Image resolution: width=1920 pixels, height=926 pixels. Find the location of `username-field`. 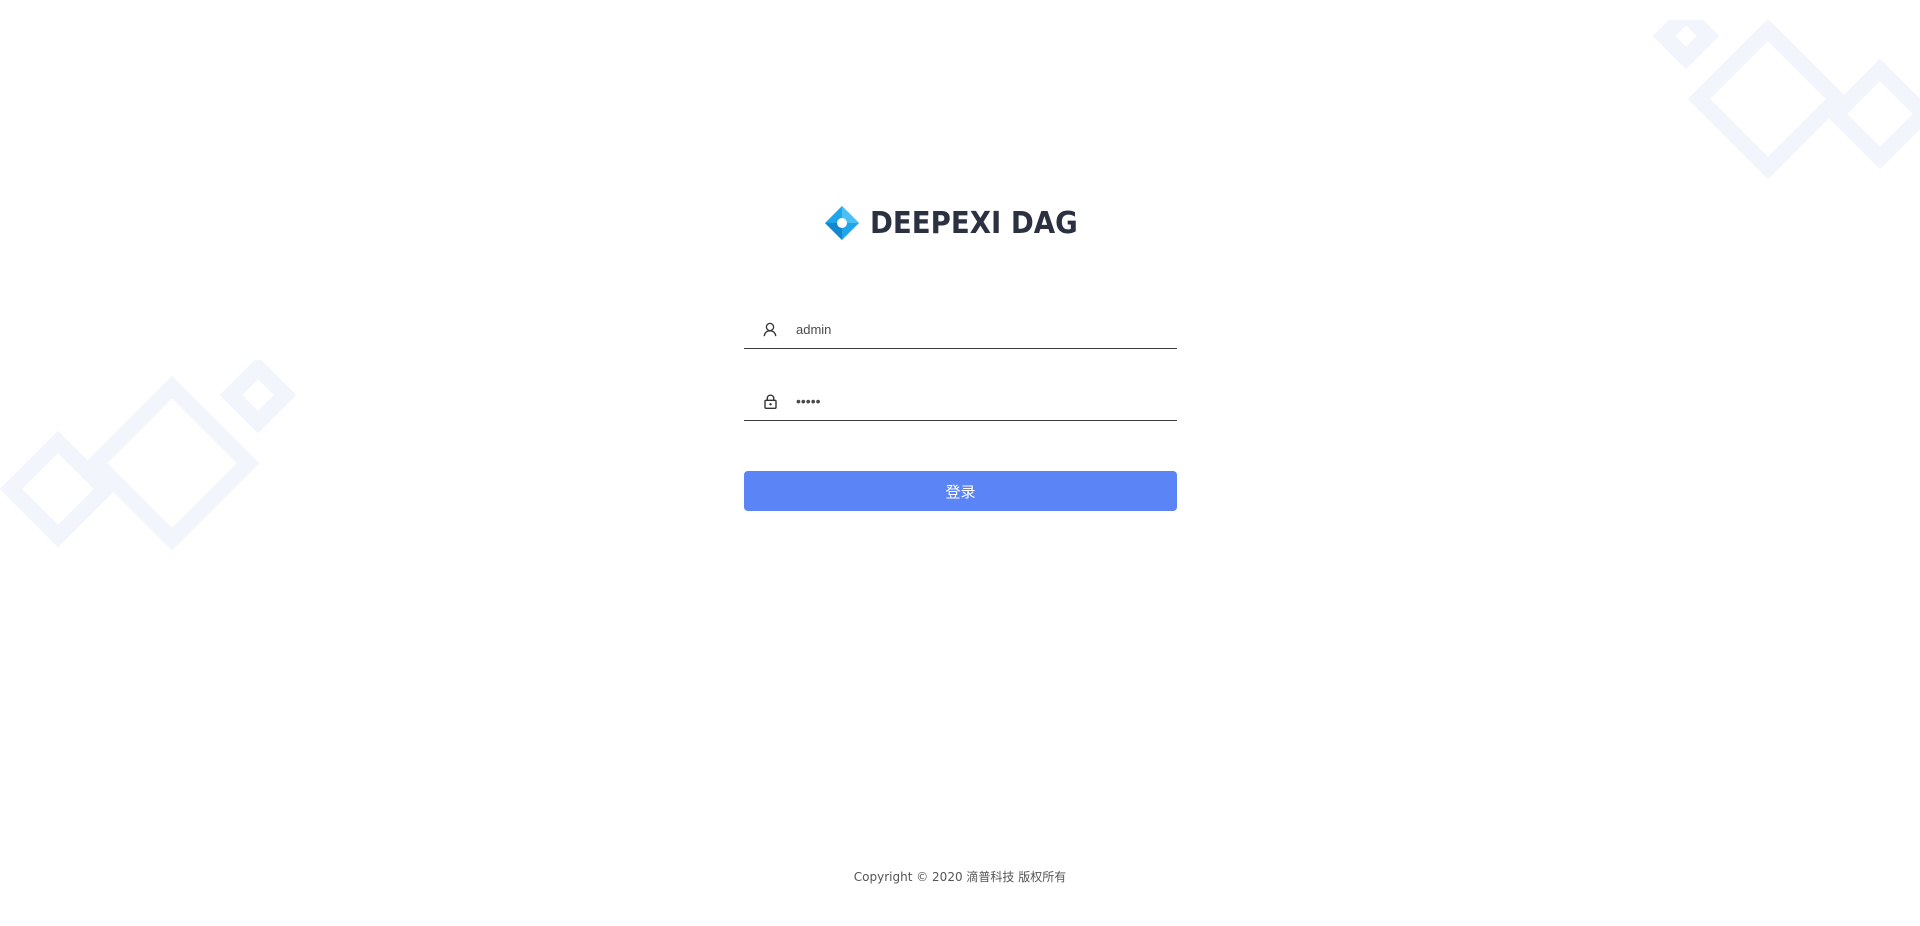

username-field is located at coordinates (960, 329).